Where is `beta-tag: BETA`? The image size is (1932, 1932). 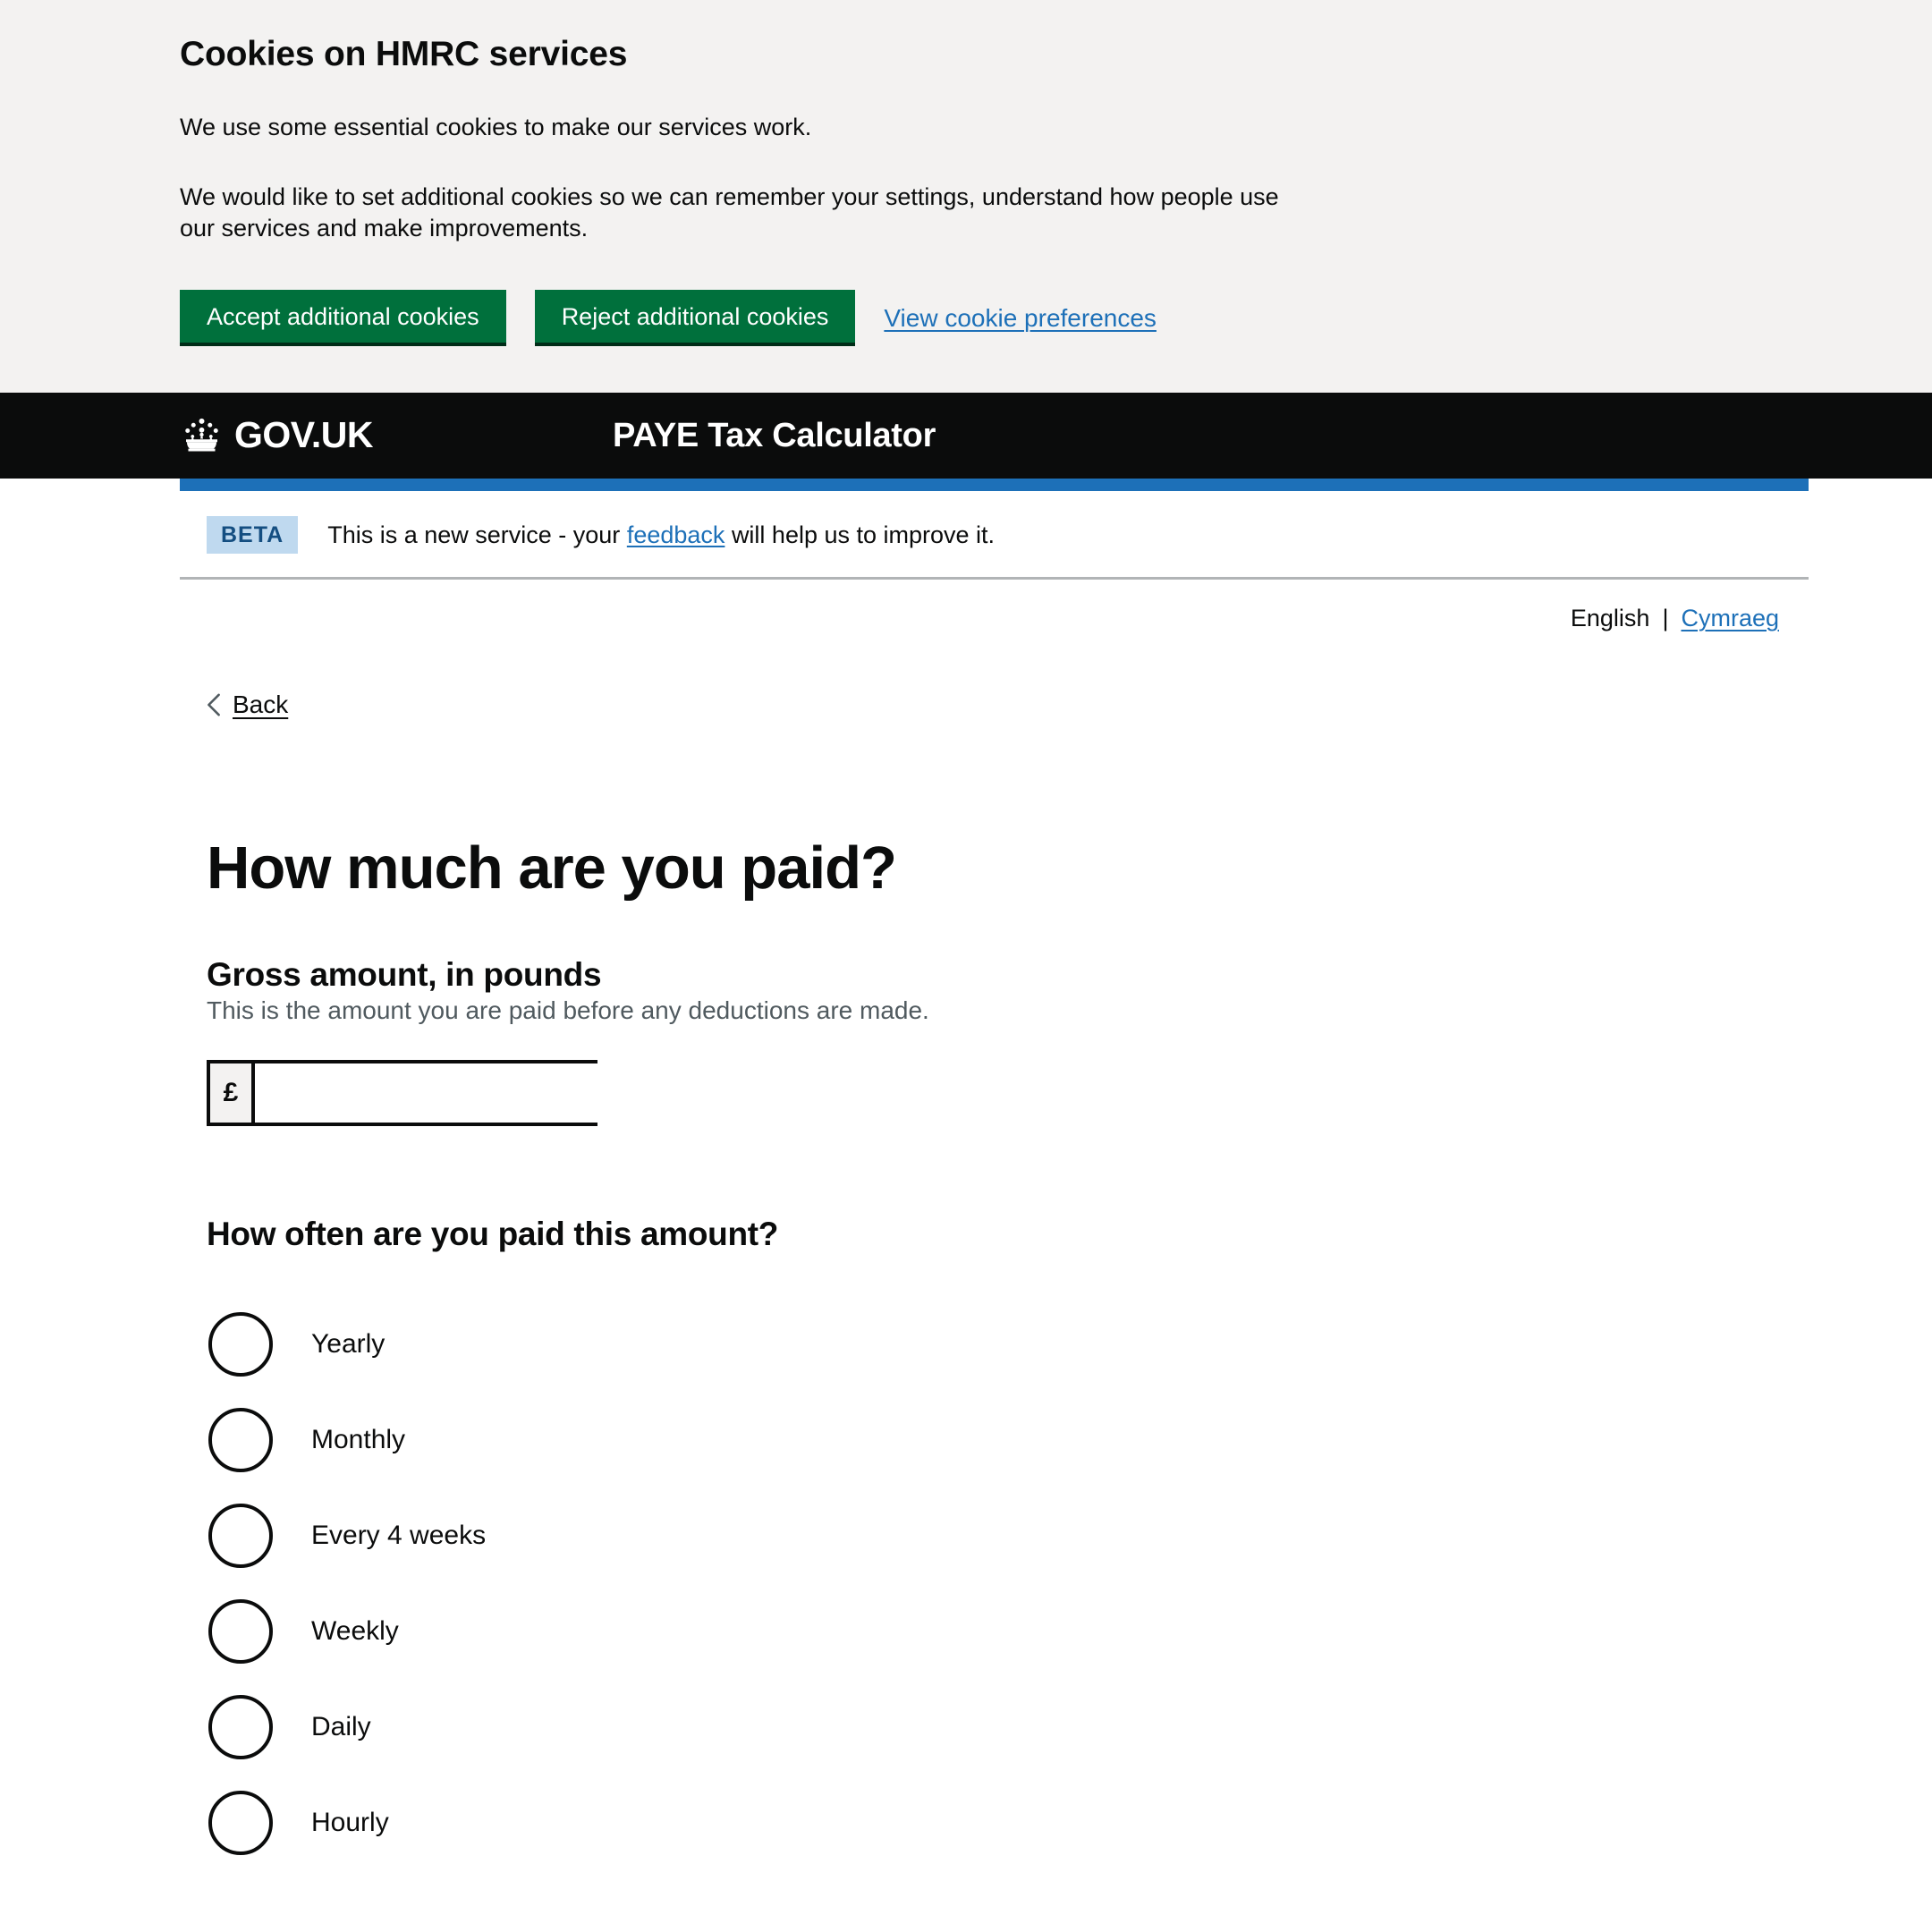 beta-tag: BETA is located at coordinates (253, 534).